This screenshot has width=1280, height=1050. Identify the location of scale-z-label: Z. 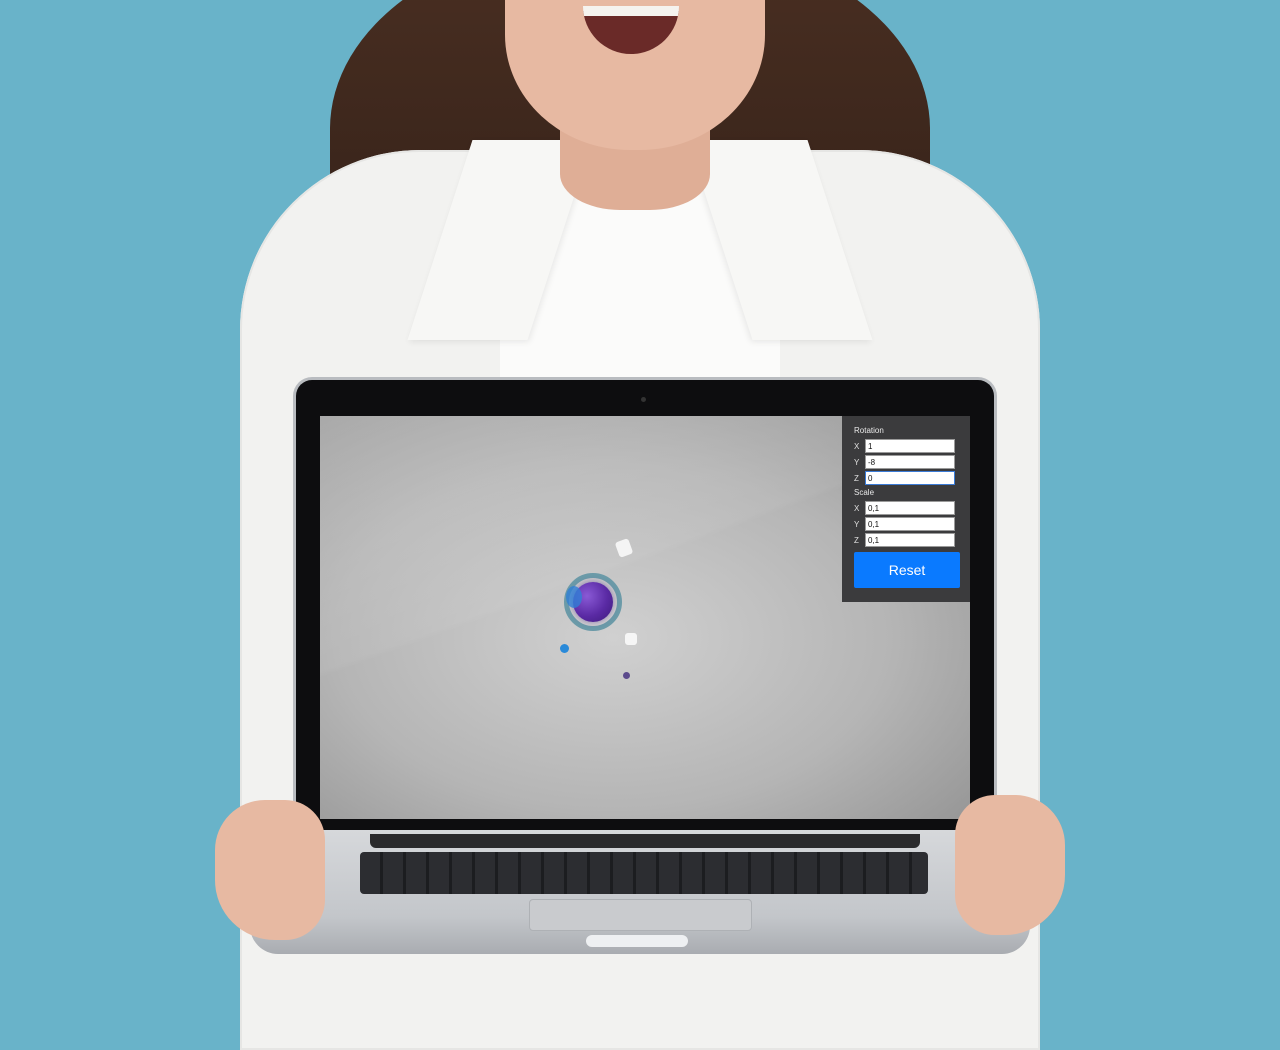
(856, 540).